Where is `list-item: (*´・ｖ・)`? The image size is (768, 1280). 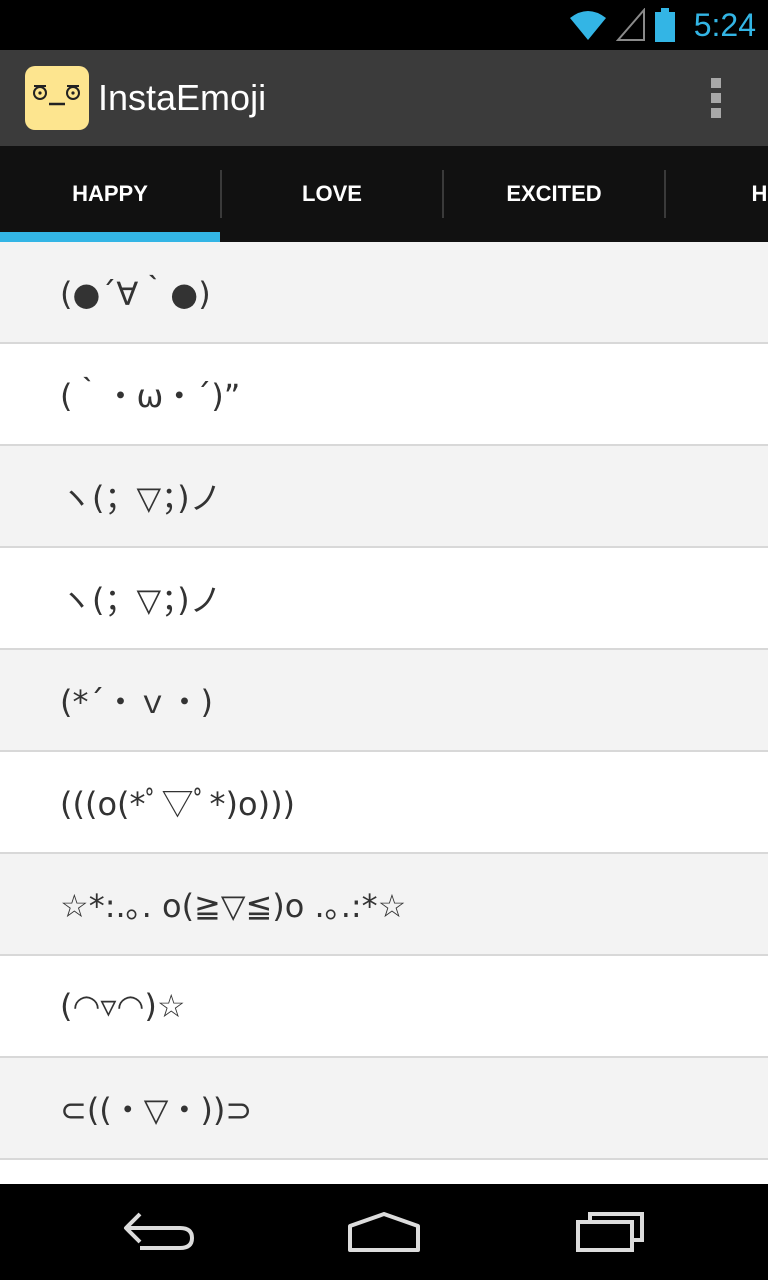
list-item: (*´・ｖ・) is located at coordinates (384, 701).